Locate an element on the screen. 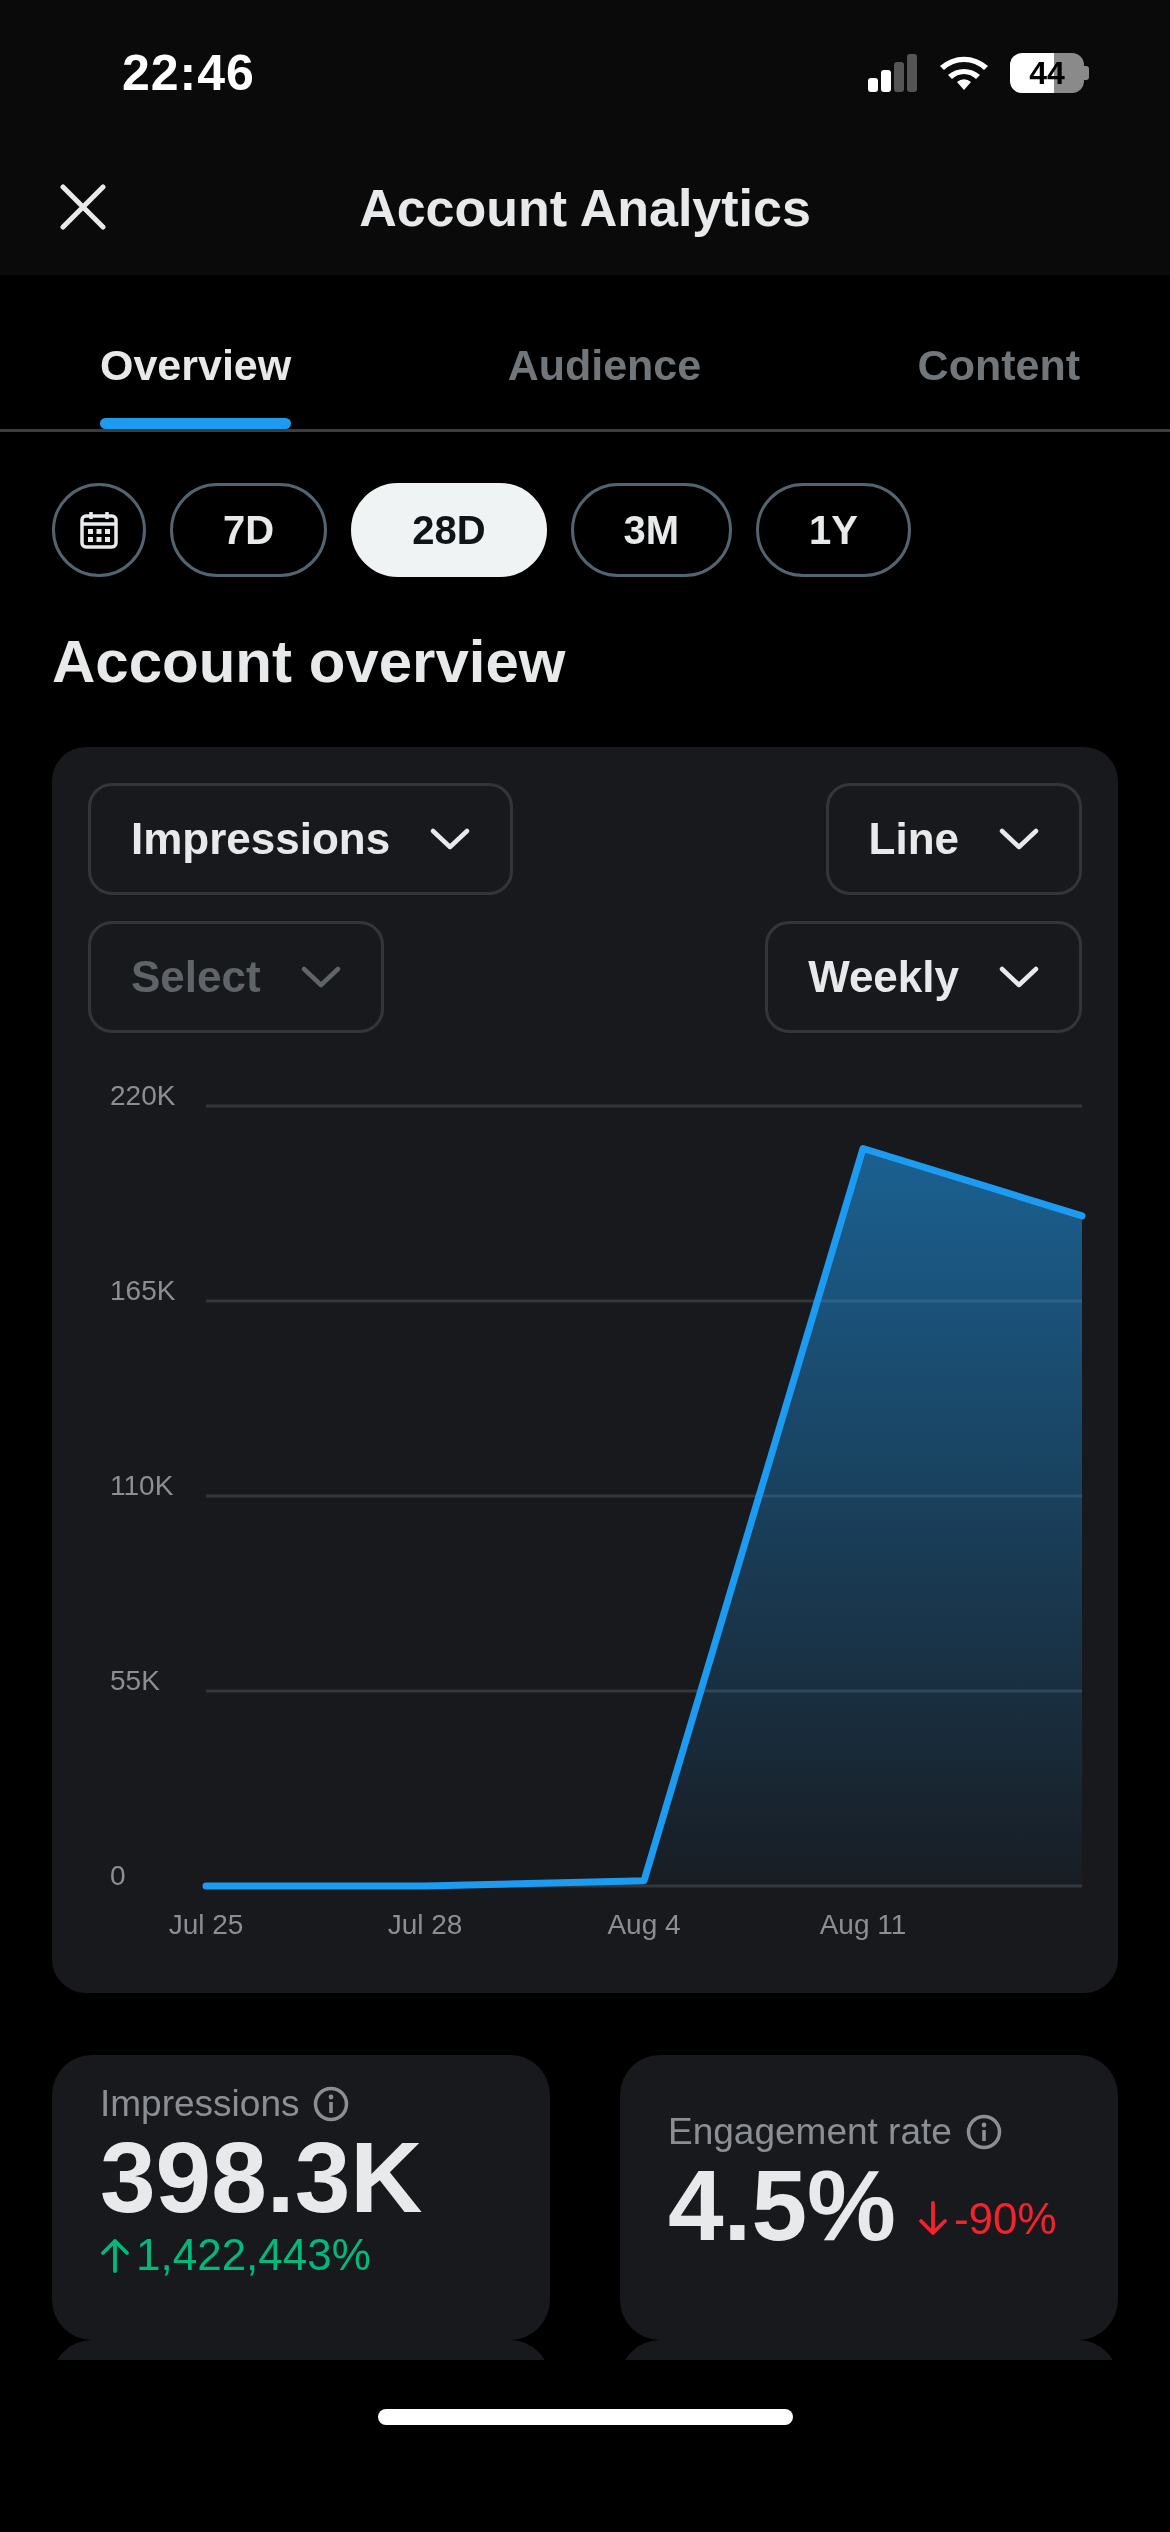  status-time: 22:46 is located at coordinates (188, 73).